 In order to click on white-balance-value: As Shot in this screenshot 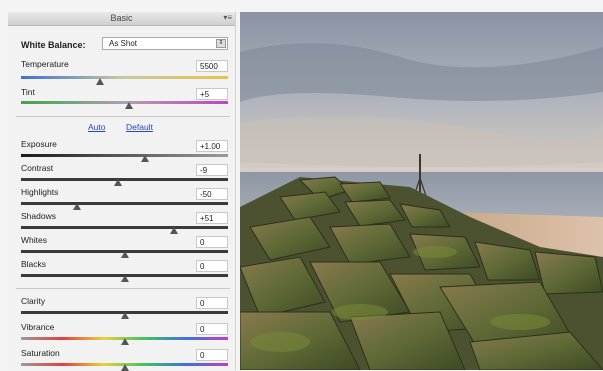, I will do `click(123, 43)`.